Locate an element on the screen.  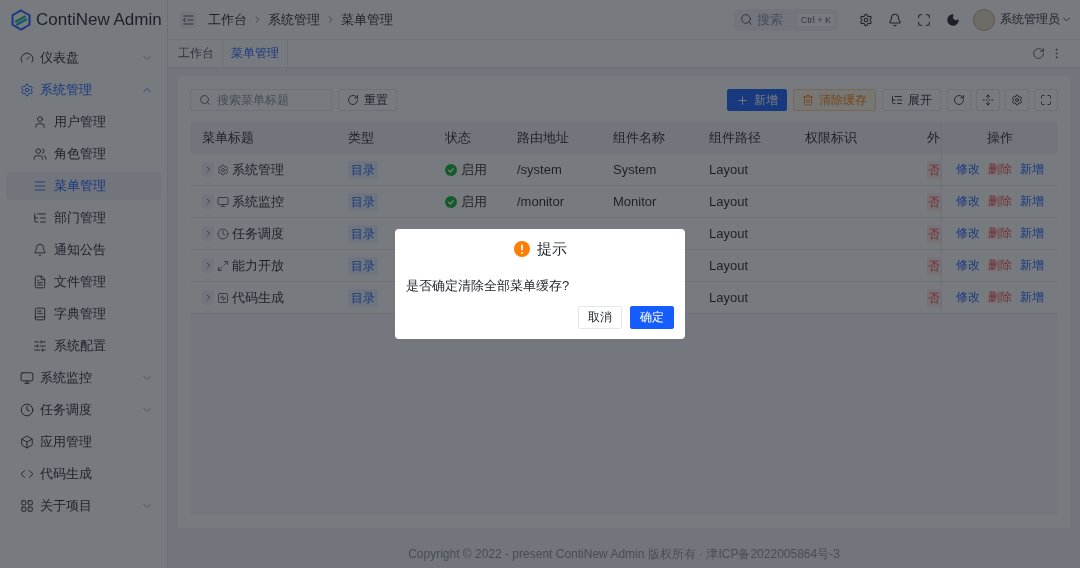
route-text: /monitor is located at coordinates (540, 201).